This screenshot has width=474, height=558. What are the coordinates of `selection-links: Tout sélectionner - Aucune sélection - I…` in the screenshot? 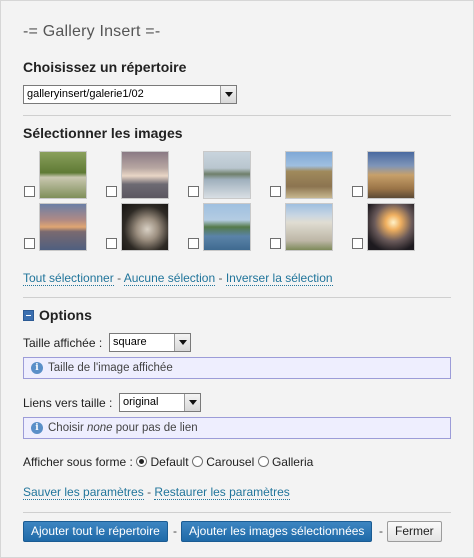 It's located at (178, 278).